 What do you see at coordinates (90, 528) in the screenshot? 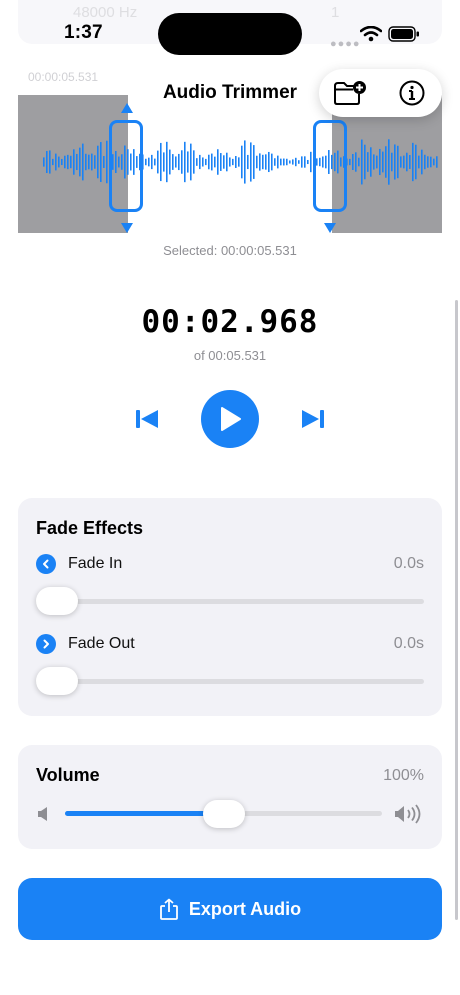
I see `fade-effects-title: Fade Effects` at bounding box center [90, 528].